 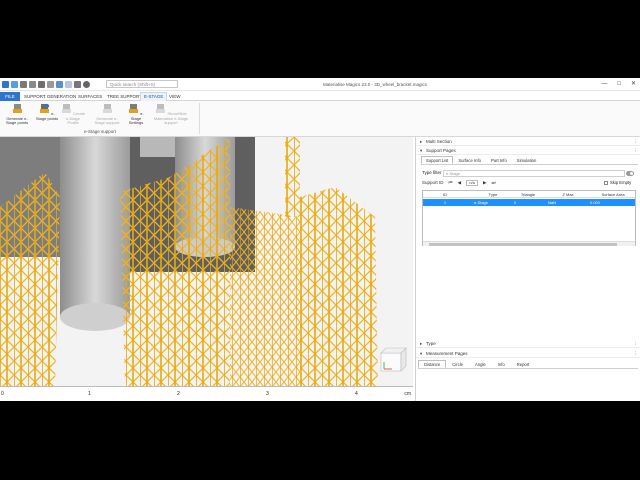 What do you see at coordinates (494, 183) in the screenshot?
I see `last-arrow-icon: ⏭` at bounding box center [494, 183].